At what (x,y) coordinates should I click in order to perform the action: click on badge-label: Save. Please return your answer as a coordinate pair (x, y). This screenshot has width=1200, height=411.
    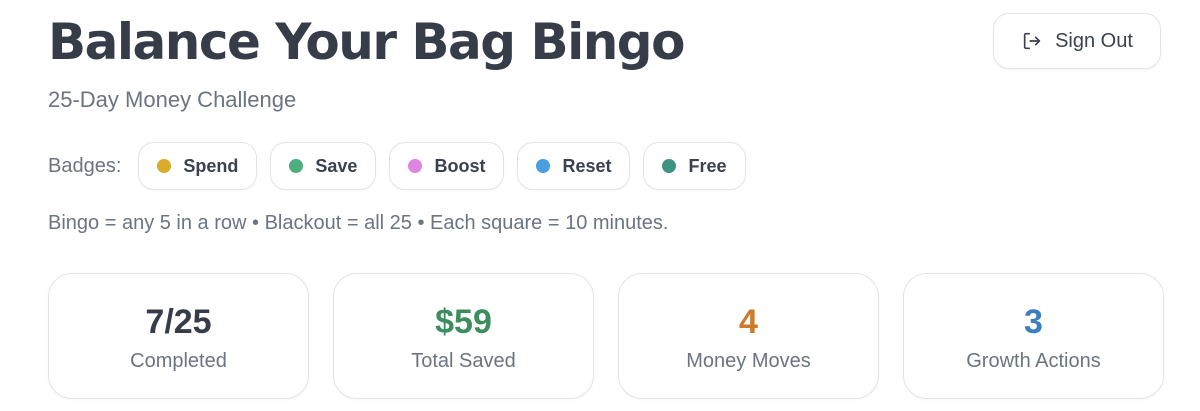
    Looking at the image, I should click on (336, 165).